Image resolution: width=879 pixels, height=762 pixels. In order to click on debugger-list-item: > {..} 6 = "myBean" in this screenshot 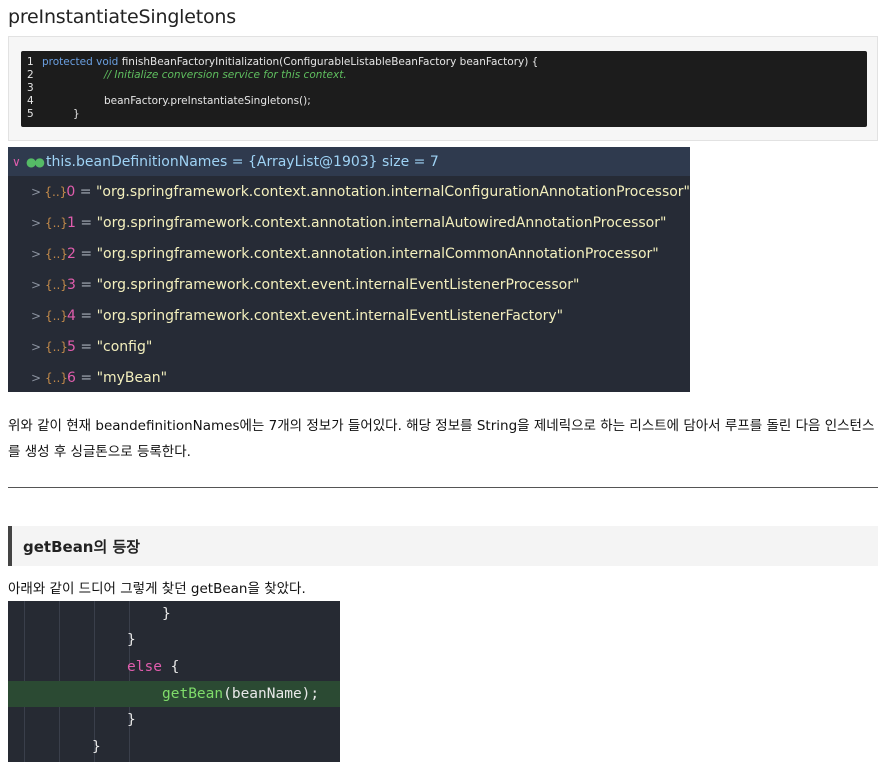, I will do `click(349, 377)`.